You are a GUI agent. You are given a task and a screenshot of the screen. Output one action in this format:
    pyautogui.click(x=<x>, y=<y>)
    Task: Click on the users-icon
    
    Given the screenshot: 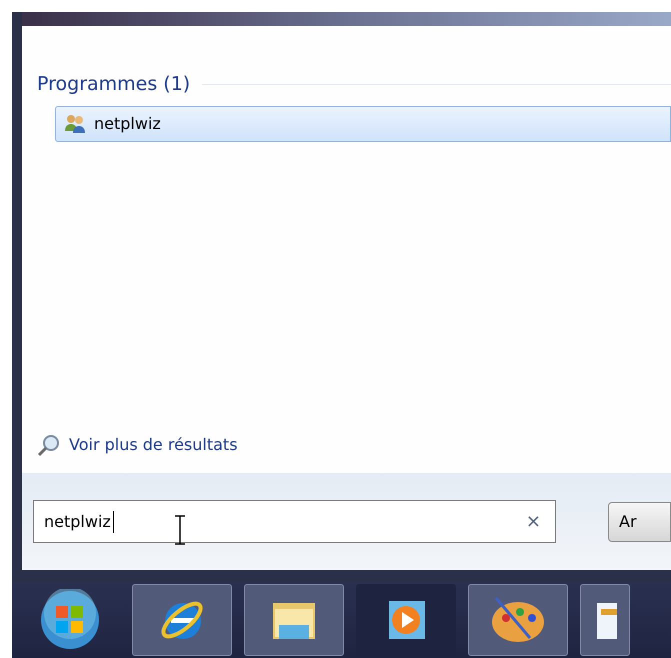 What is the action you would take?
    pyautogui.click(x=75, y=124)
    